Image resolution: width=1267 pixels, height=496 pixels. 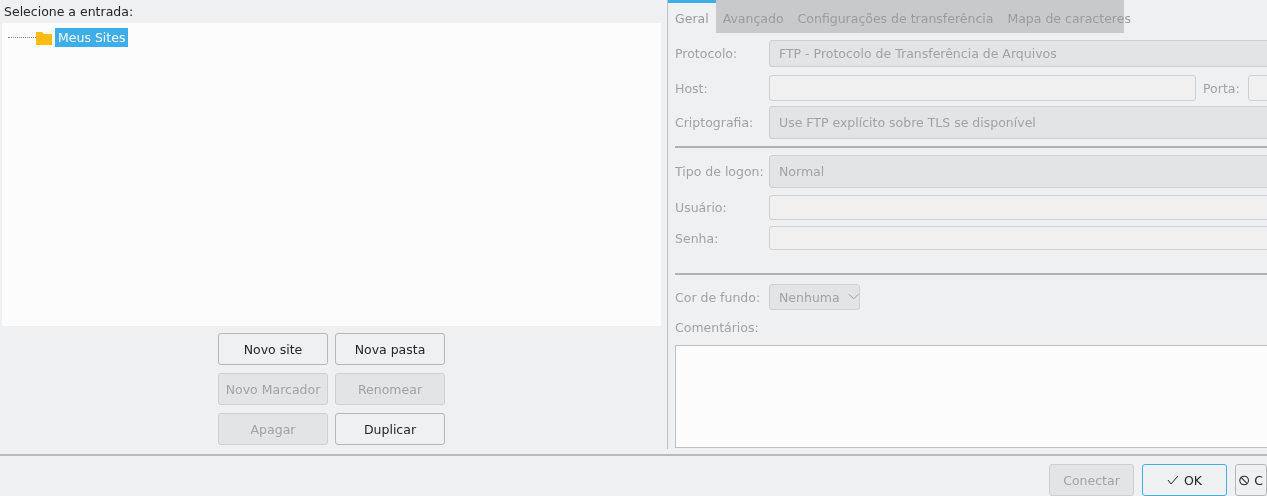 I want to click on site-button: Nova pasta, so click(x=390, y=349).